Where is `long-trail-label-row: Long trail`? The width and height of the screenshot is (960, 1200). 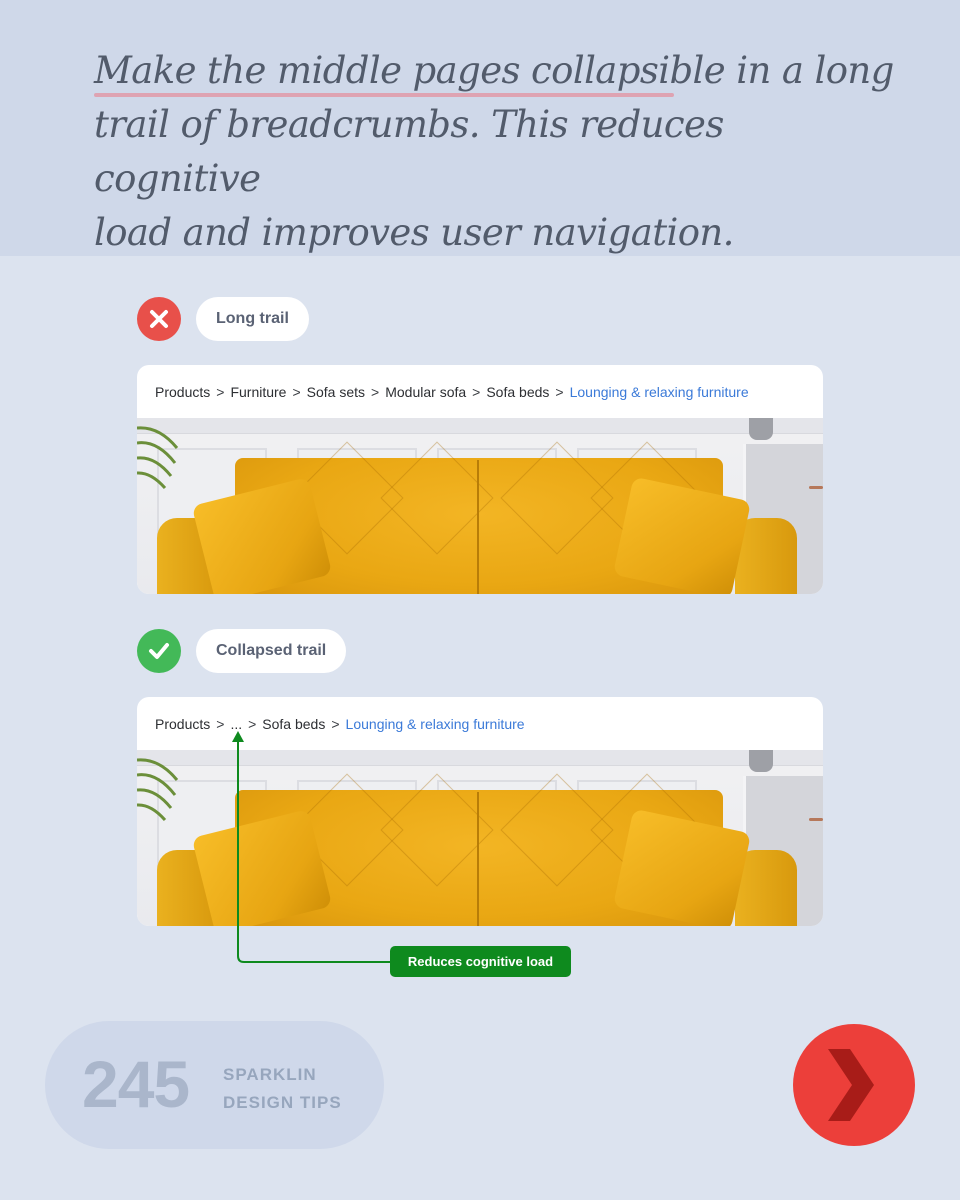
long-trail-label-row: Long trail is located at coordinates (223, 319).